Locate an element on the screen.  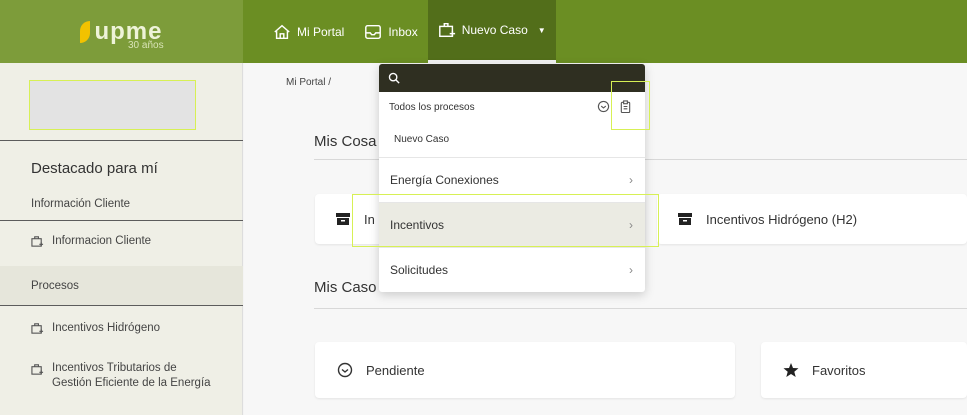
sidebar-item-incentivos-hidrogeno: Incentivos Hidrógeno is located at coordinates (121, 328).